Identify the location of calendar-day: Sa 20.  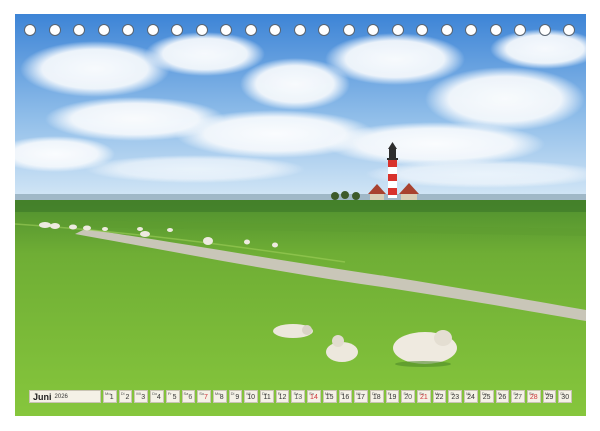
(408, 396).